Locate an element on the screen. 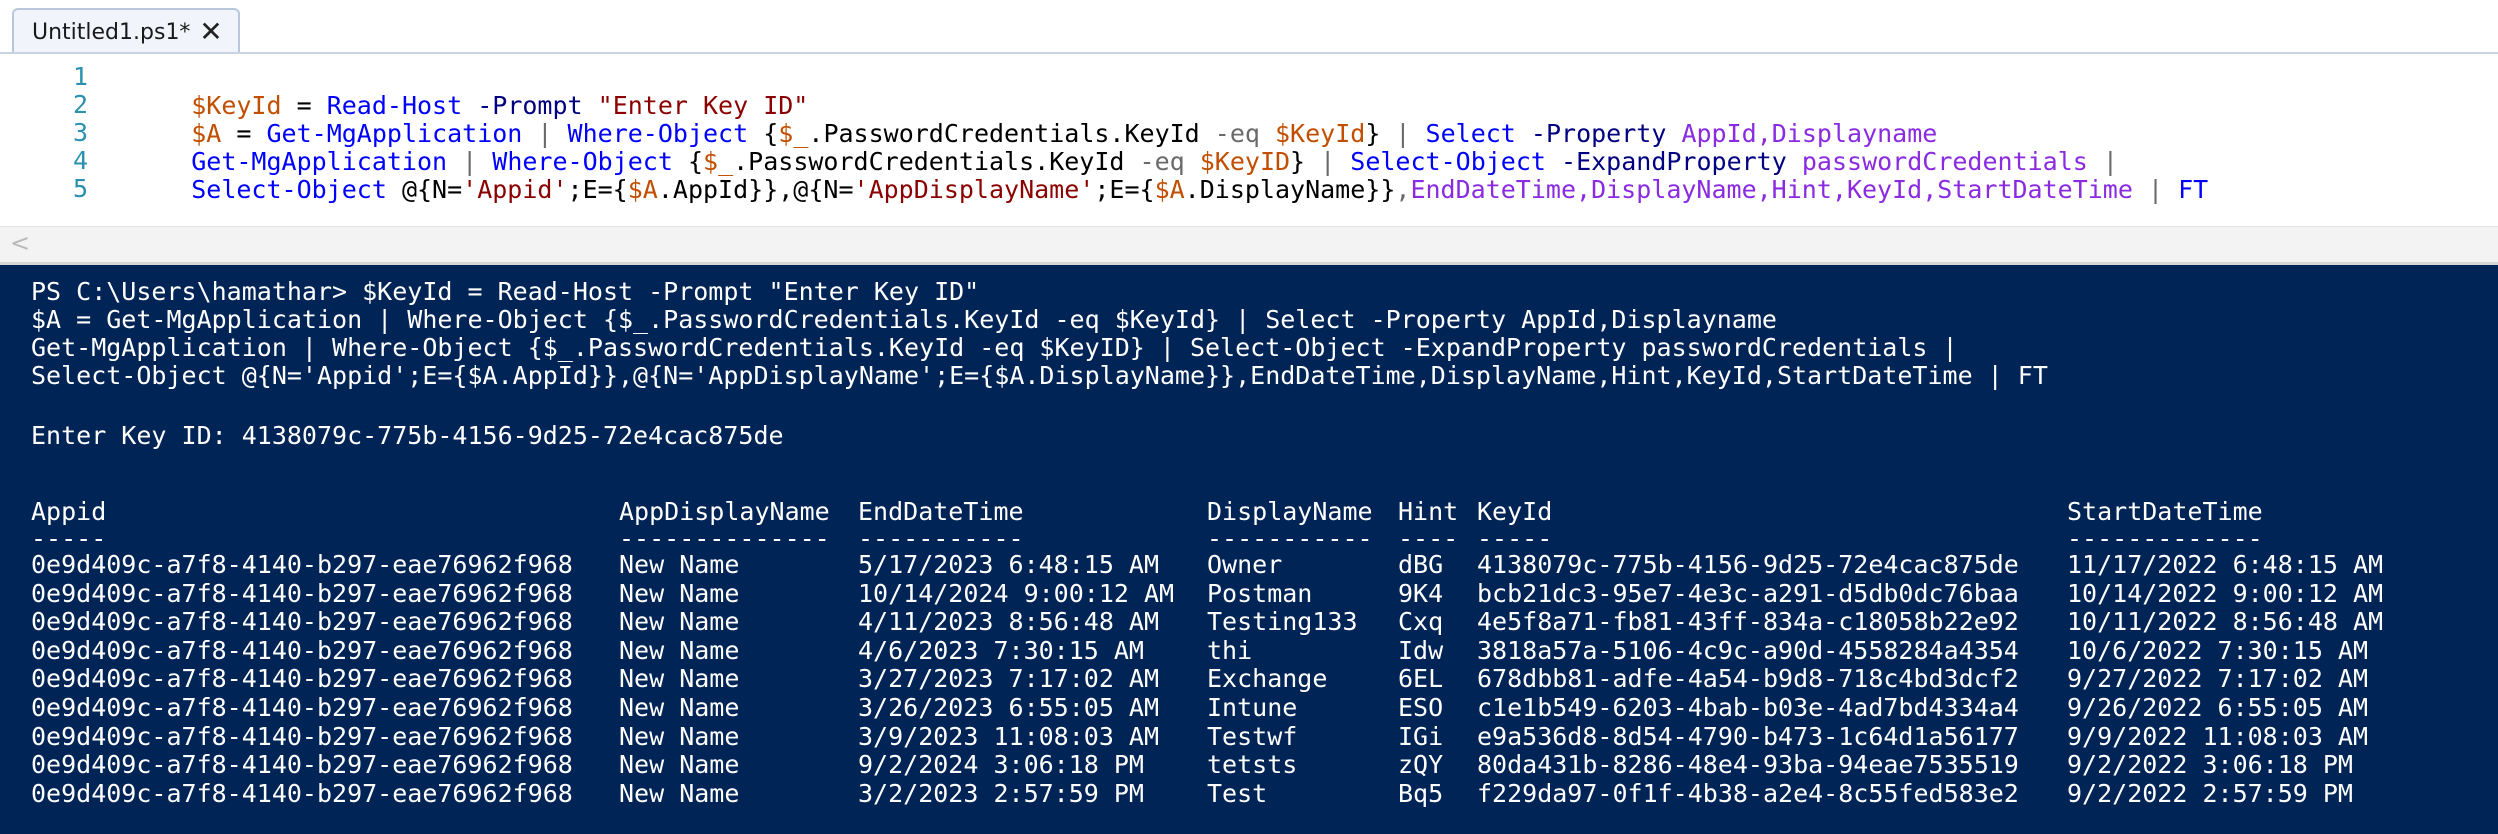  line-number: 4 is located at coordinates (80, 160).